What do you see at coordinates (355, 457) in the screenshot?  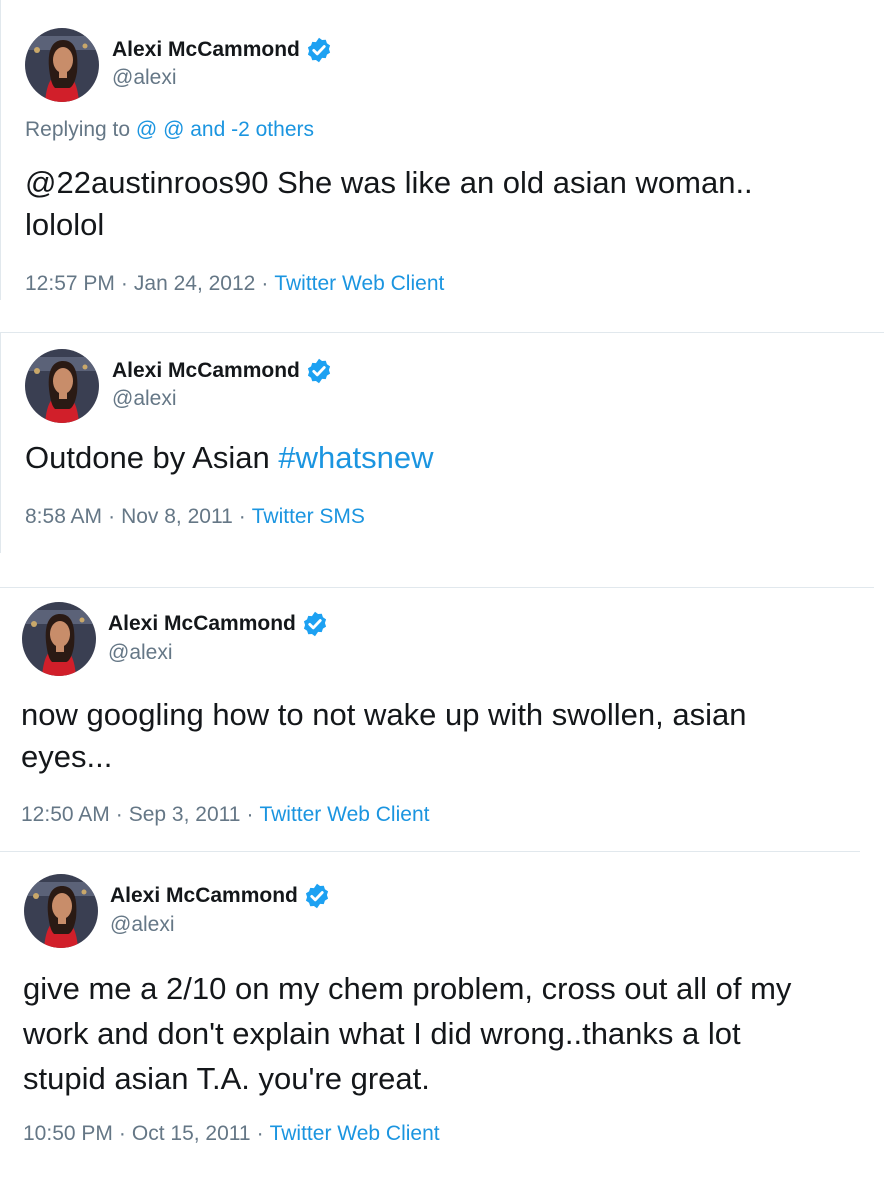 I see `hashtag-link: #whatsnew` at bounding box center [355, 457].